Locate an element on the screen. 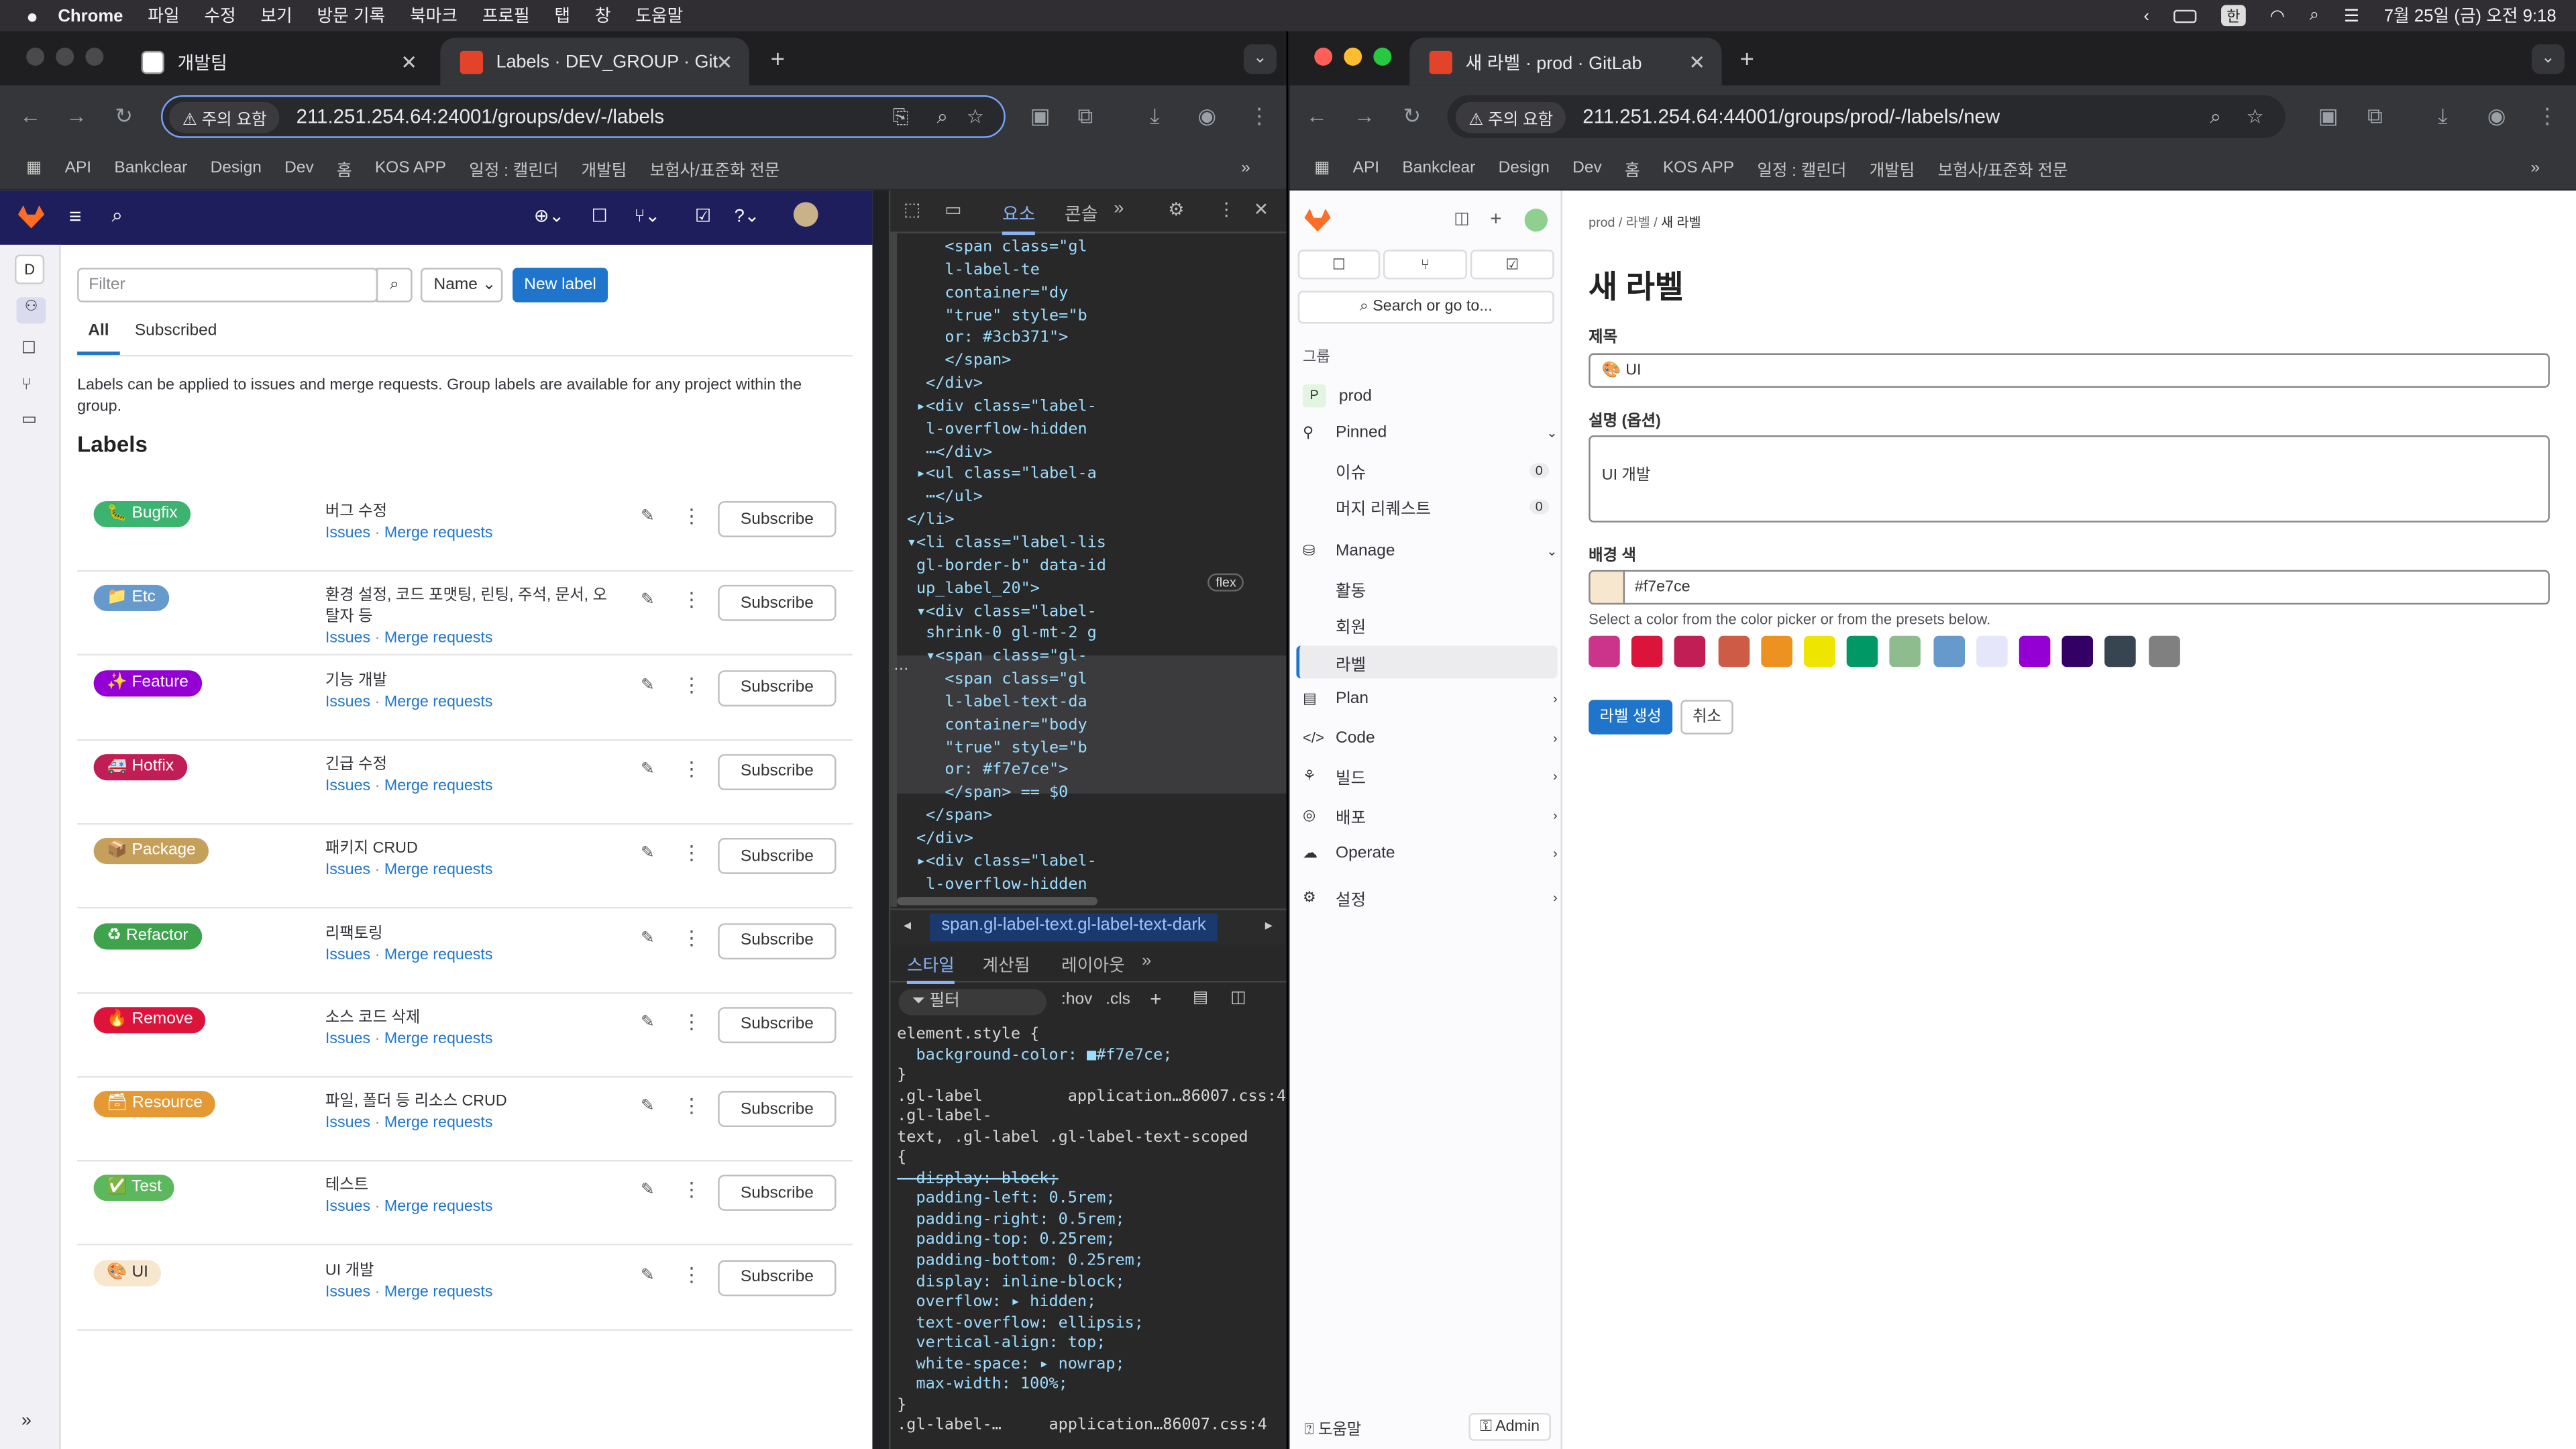 This screenshot has width=2576, height=1449. cancel-button: 취소 is located at coordinates (1706, 717).